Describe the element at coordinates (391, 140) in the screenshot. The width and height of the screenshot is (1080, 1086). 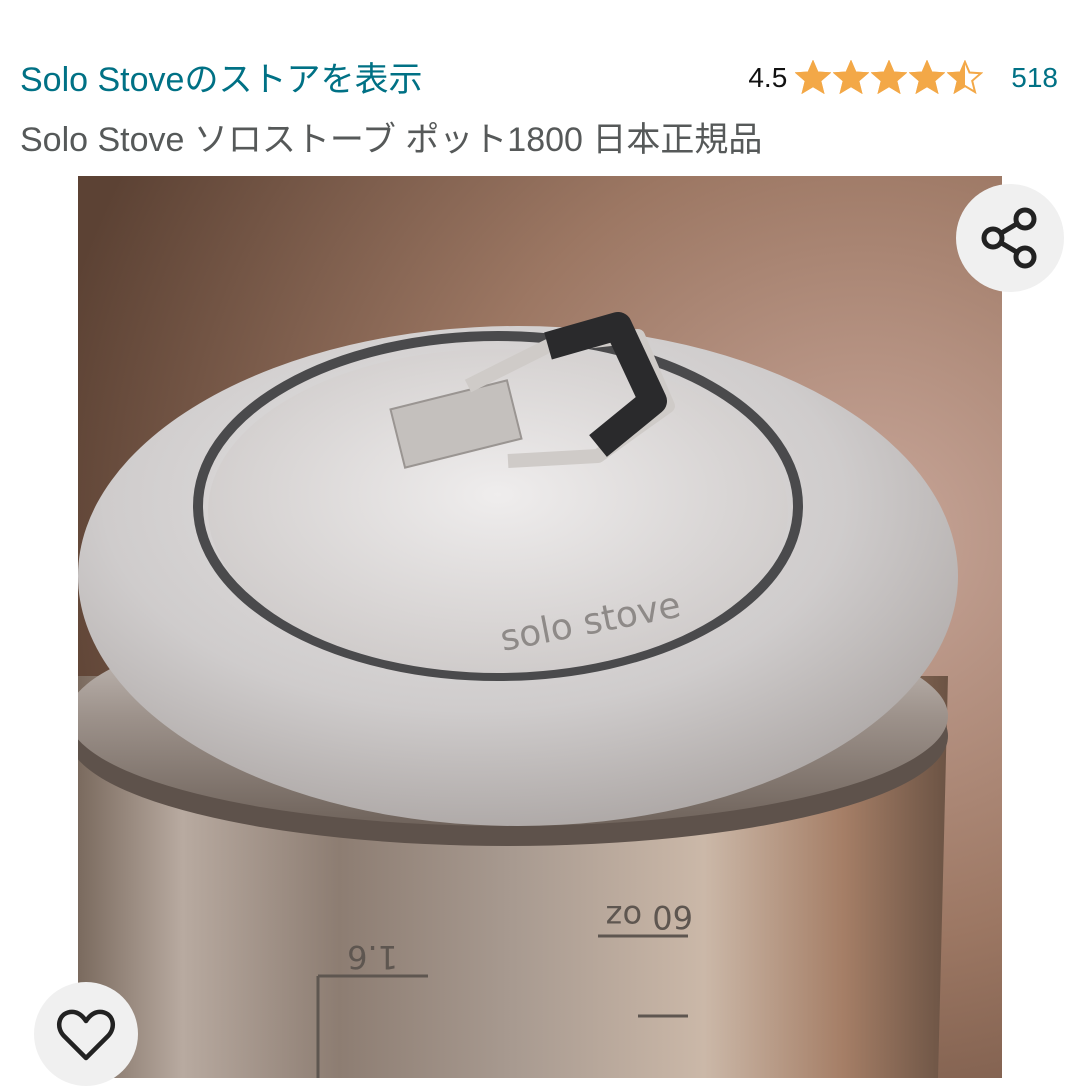
I see `product-title: Solo Stove ソロストーブ ポット1800 日本正規品` at that location.